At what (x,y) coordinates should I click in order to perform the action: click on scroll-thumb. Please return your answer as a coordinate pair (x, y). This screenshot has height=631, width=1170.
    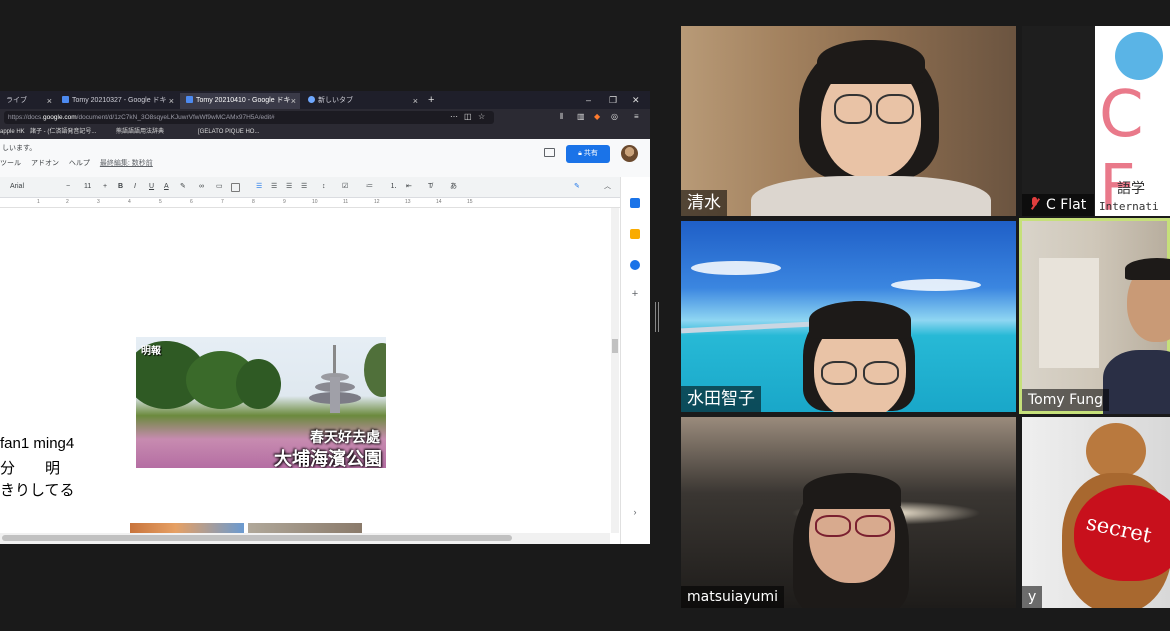
    Looking at the image, I should click on (615, 346).